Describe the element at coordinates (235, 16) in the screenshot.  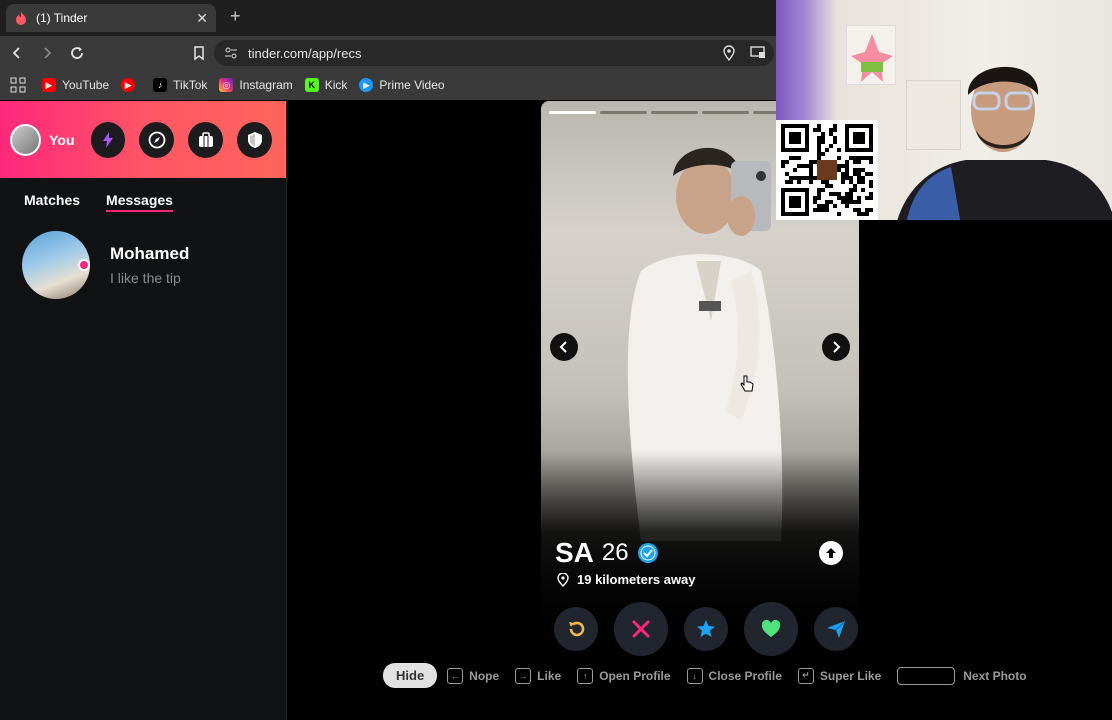
I see `new-tab-icon: +` at that location.